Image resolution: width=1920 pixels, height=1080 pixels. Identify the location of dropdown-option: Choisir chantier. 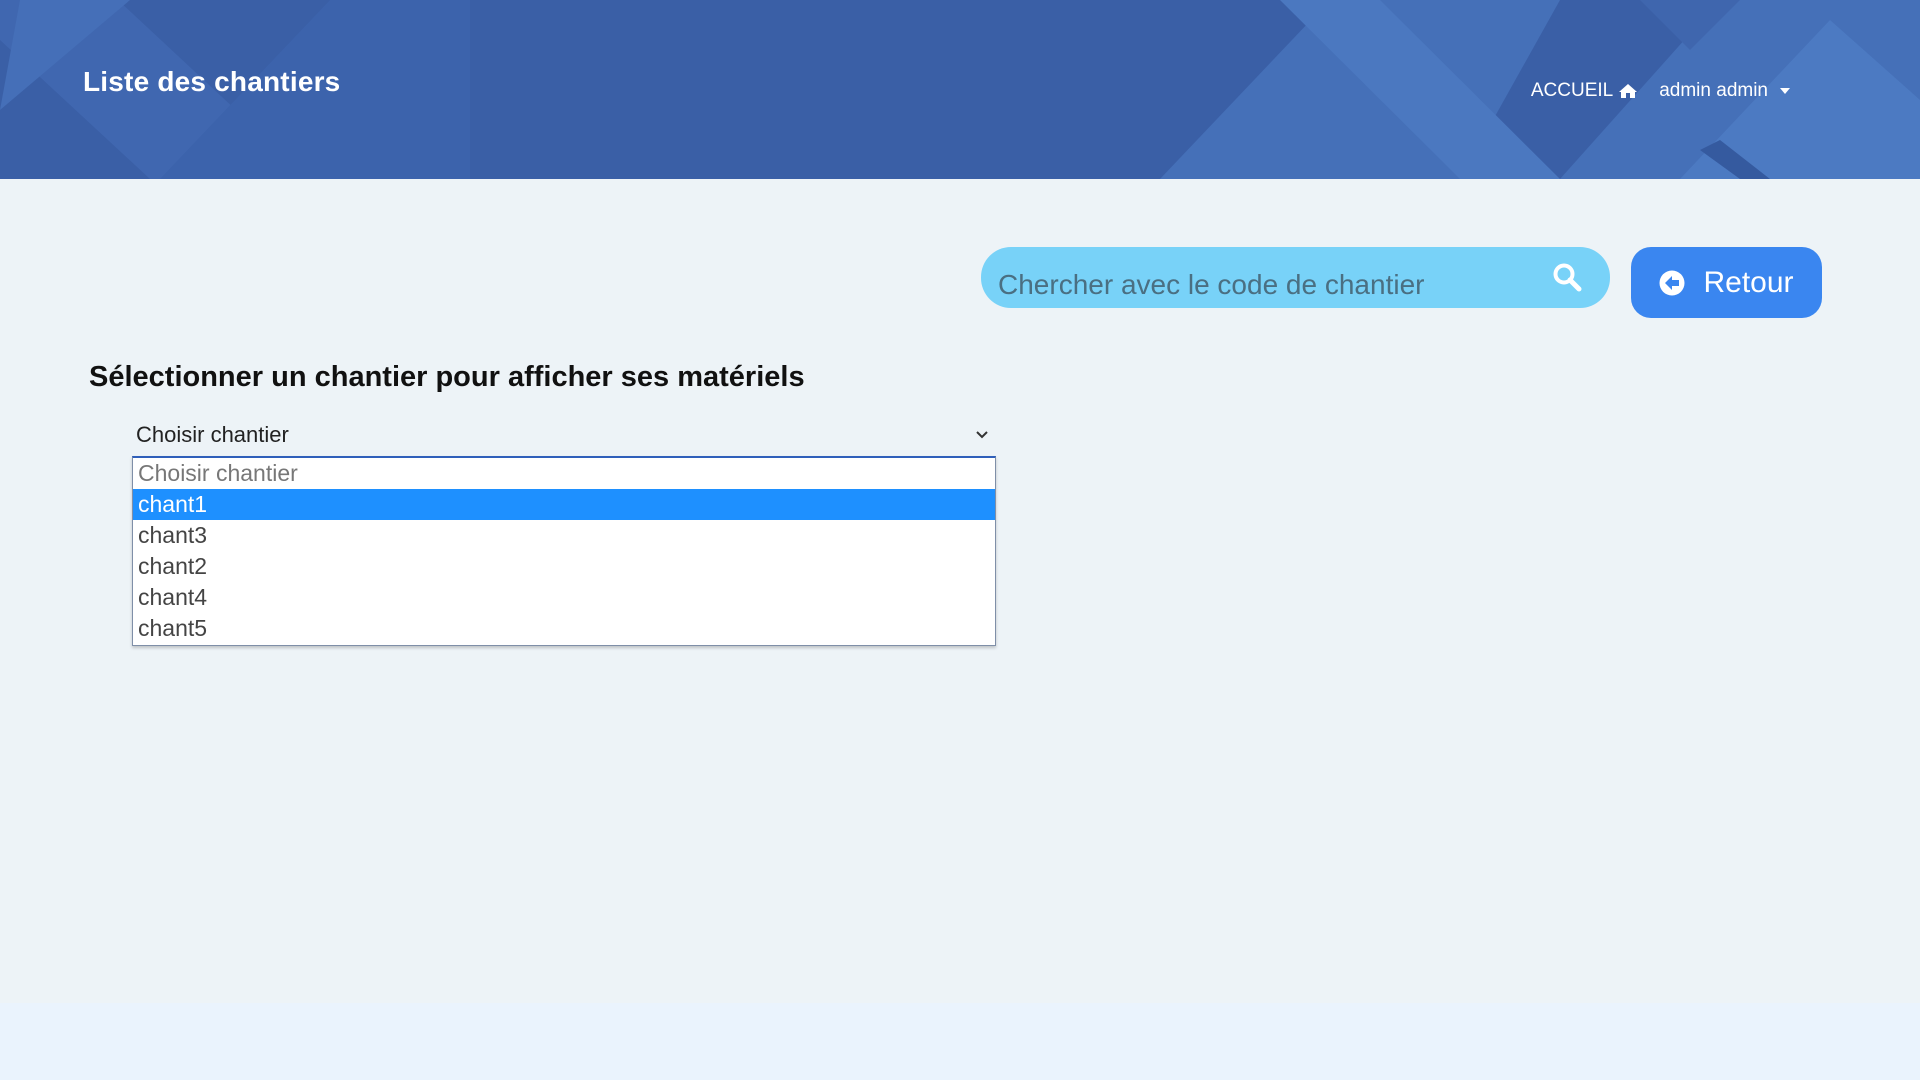
(564, 473).